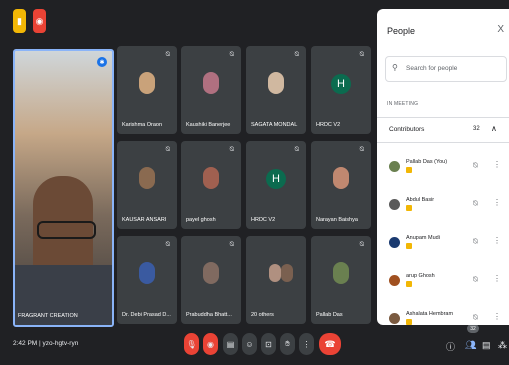 Image resolution: width=509 pixels, height=365 pixels. What do you see at coordinates (48, 316) in the screenshot?
I see `self-tile-label: FRAGRANT CREATION` at bounding box center [48, 316].